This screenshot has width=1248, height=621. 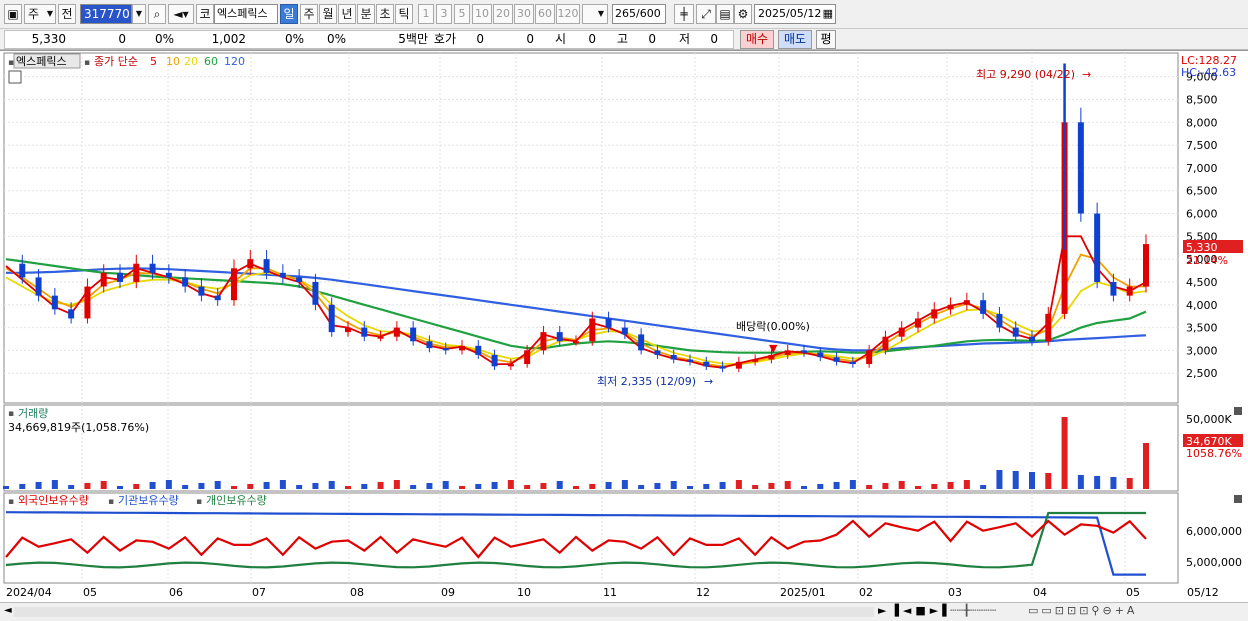 I want to click on minute-option-5: 5, so click(x=462, y=14).